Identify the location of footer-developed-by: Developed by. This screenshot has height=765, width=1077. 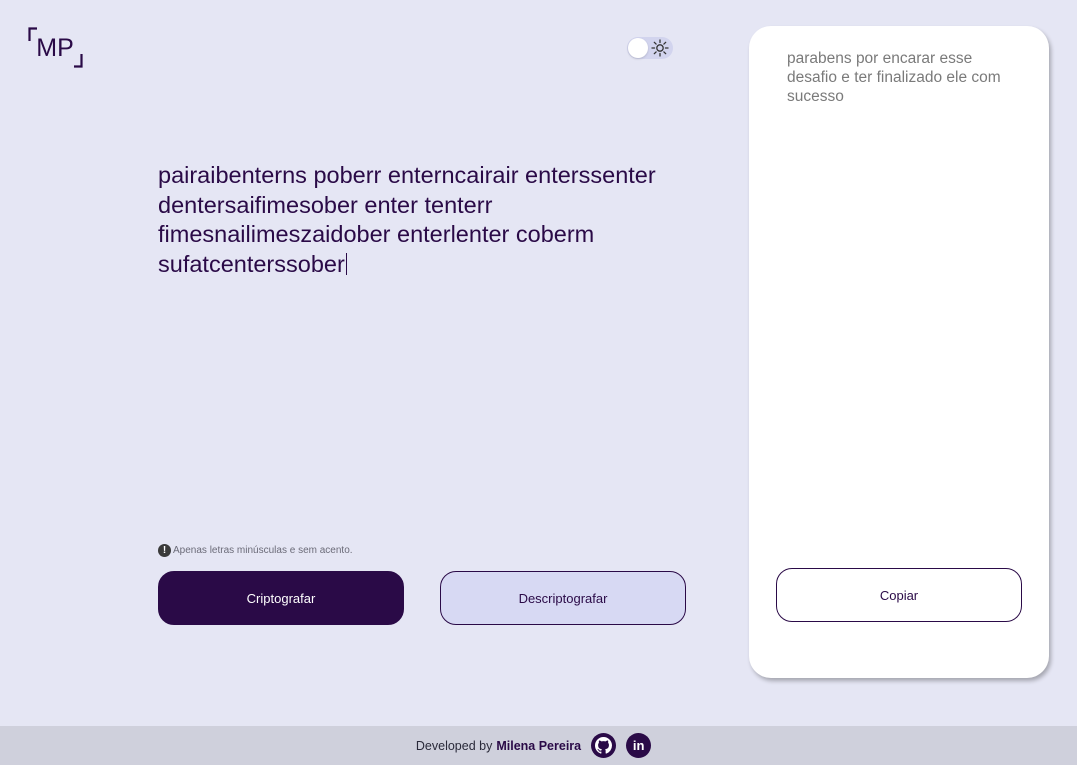
(454, 745).